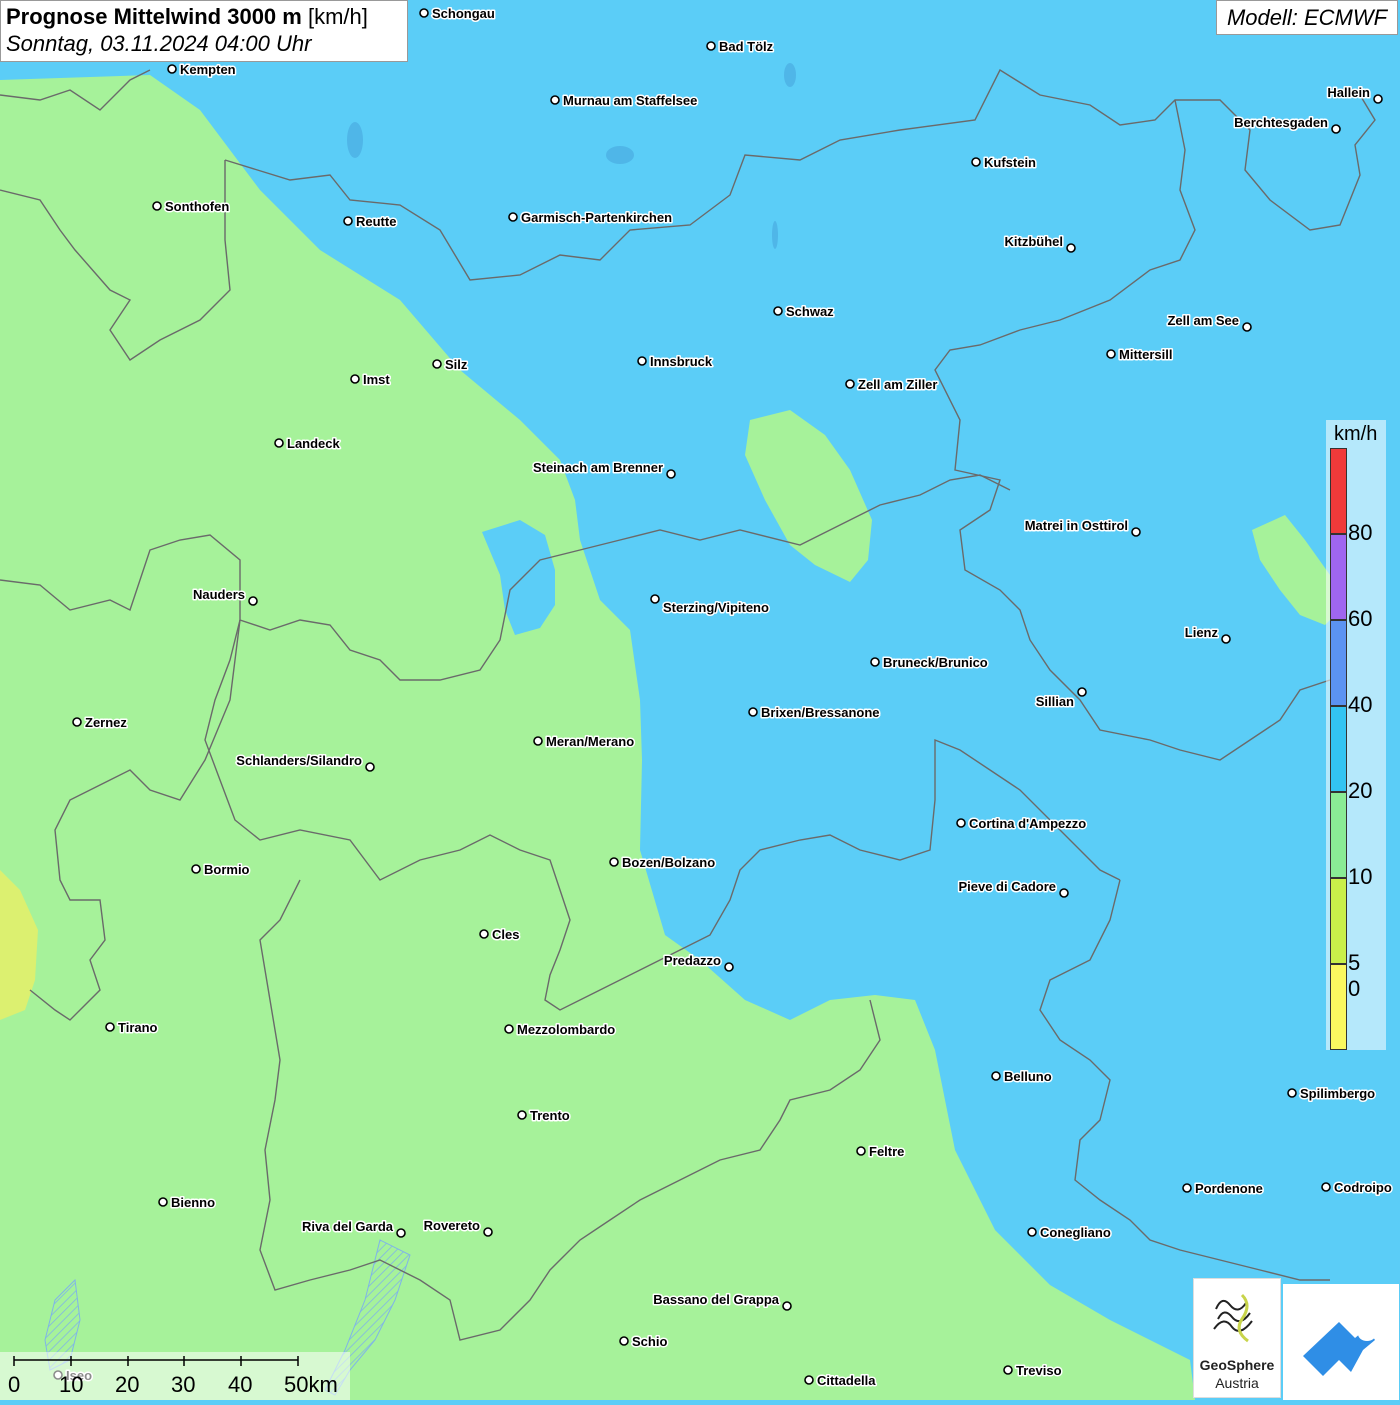 Image resolution: width=1400 pixels, height=1405 pixels. Describe the element at coordinates (820, 712) in the screenshot. I see `city-label: Brixen/Bressanone` at that location.